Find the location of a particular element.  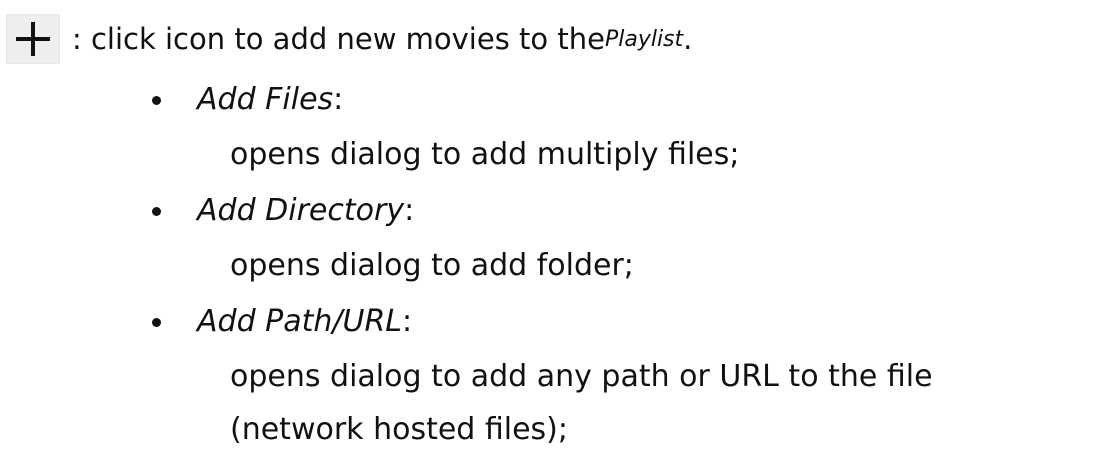

item-heading: Add Path/URL : is located at coordinates (542, 321).